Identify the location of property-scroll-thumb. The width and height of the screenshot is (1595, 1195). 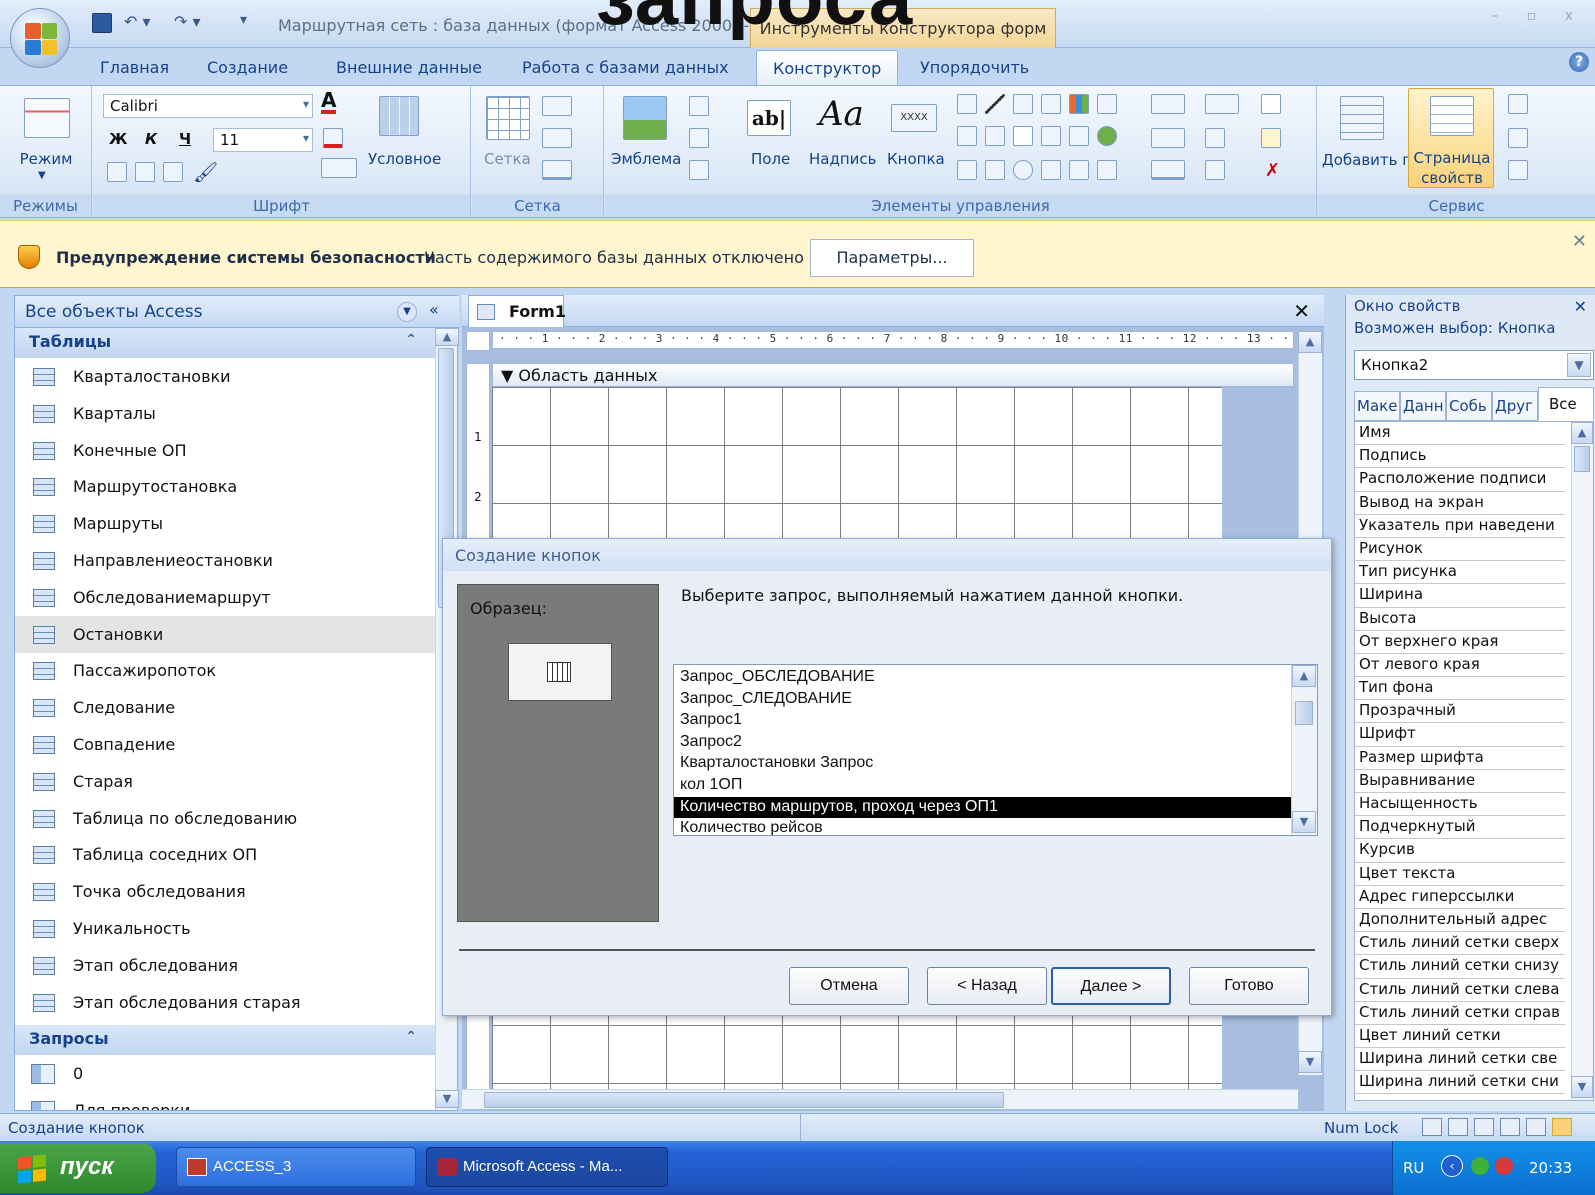
(1582, 459).